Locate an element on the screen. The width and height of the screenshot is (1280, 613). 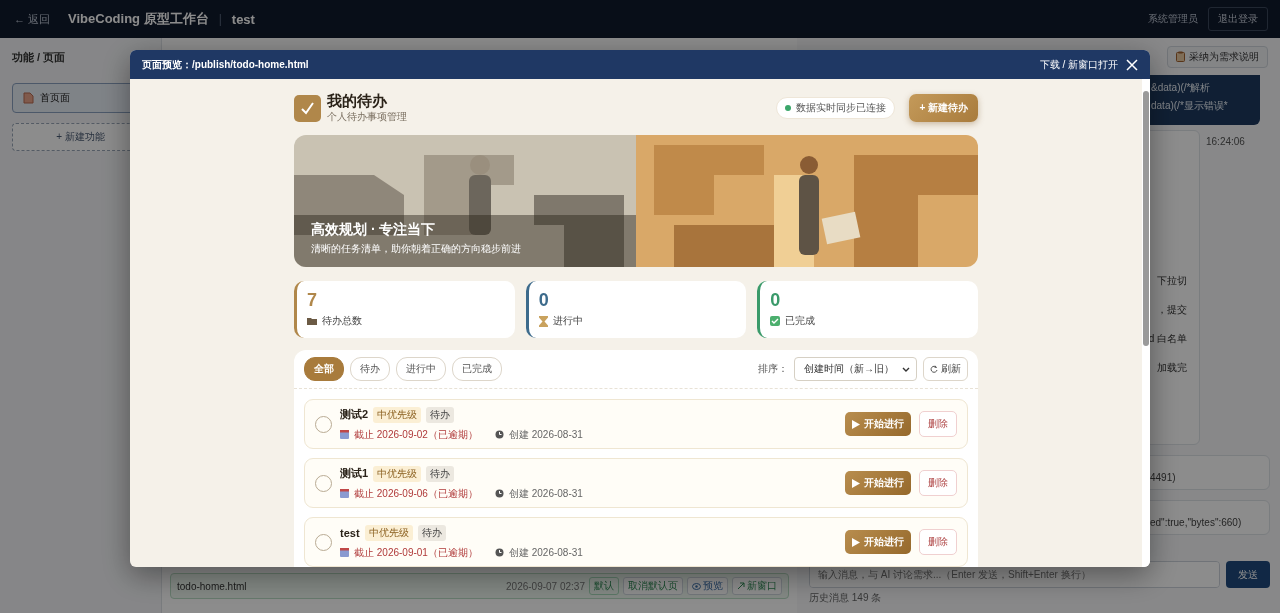
stat-label: 进行中 is located at coordinates (567, 321).